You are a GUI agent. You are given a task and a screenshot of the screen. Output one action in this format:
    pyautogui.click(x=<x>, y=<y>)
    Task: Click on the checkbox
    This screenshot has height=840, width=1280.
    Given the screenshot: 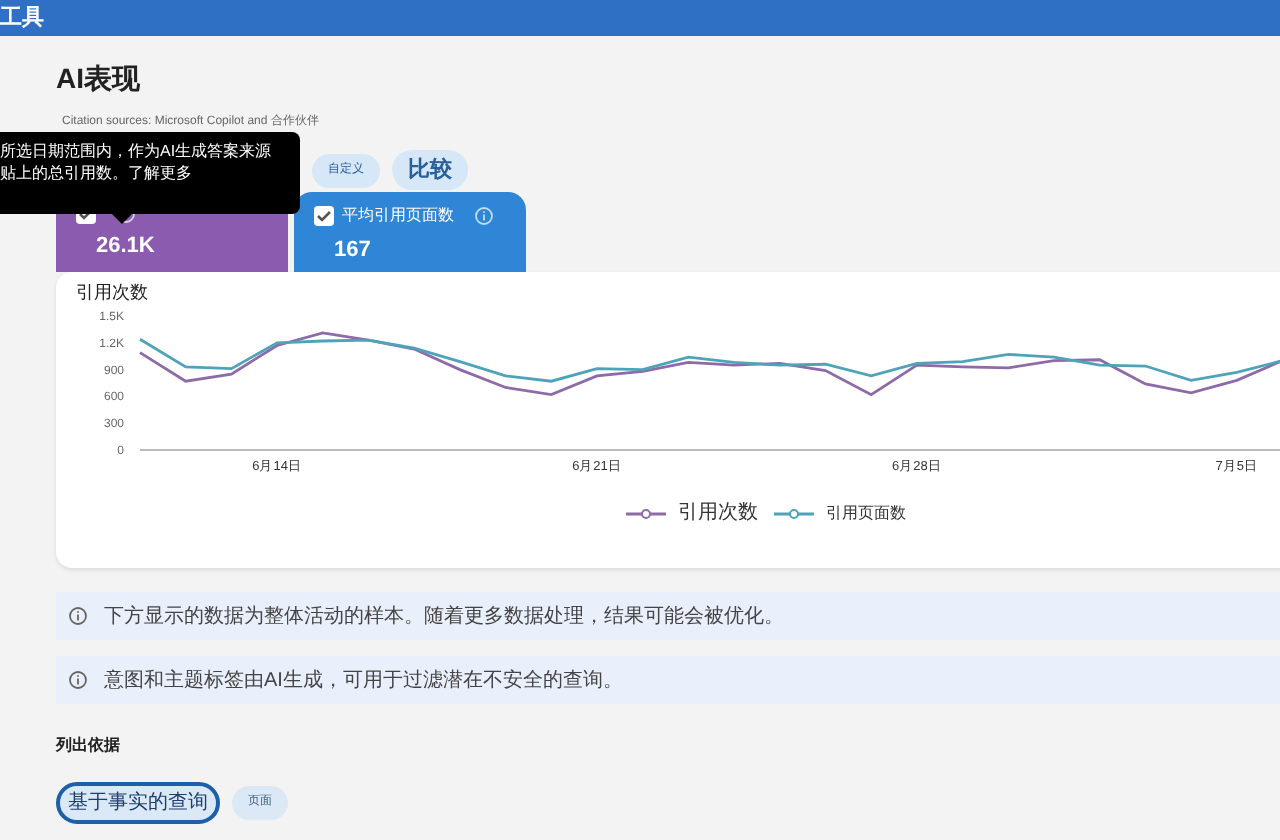 What is the action you would take?
    pyautogui.click(x=324, y=216)
    